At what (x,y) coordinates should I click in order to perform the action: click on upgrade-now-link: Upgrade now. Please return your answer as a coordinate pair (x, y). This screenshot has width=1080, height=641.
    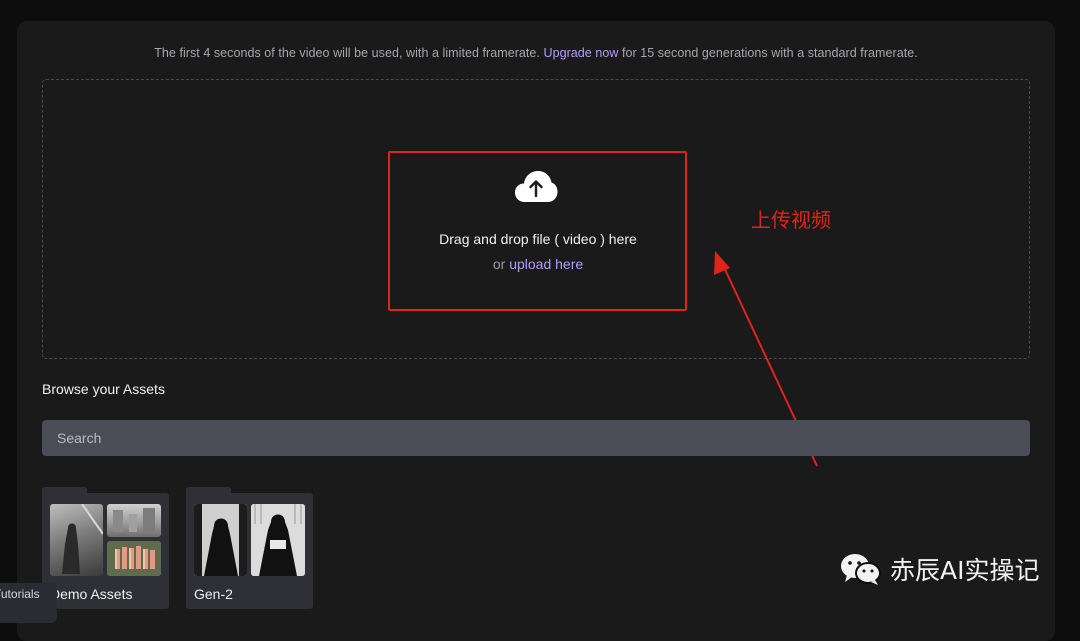
    Looking at the image, I should click on (581, 53).